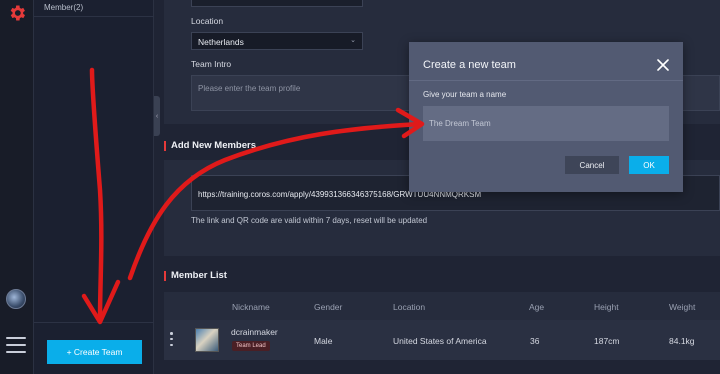 The width and height of the screenshot is (720, 374). What do you see at coordinates (16, 345) in the screenshot?
I see `hamburger-menu-icon` at bounding box center [16, 345].